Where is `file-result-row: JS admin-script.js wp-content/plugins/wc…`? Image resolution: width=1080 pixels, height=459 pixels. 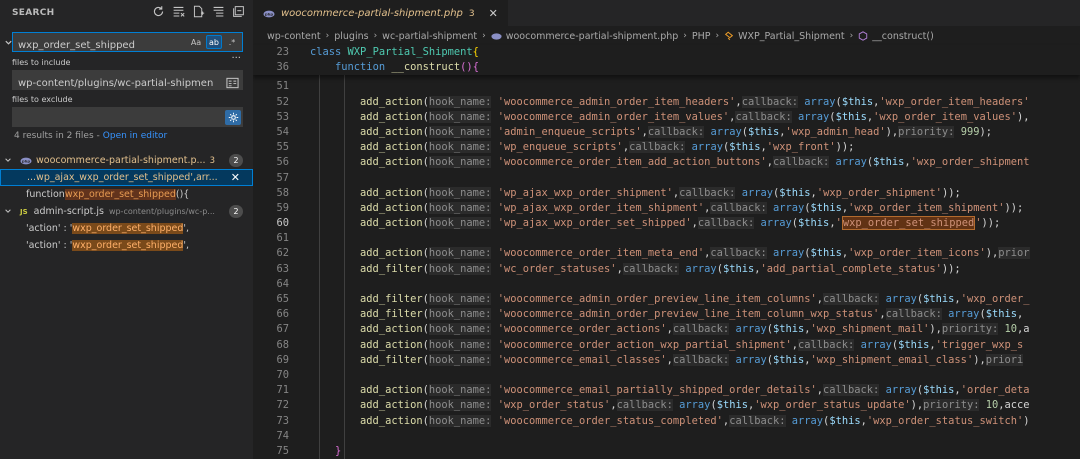 file-result-row: JS admin-script.js wp-content/plugins/wc… is located at coordinates (126, 211).